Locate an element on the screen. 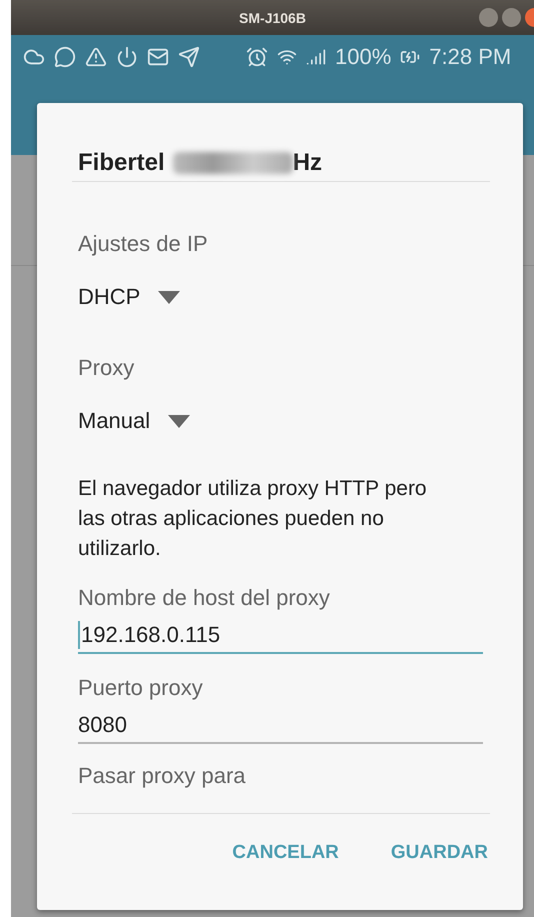 The width and height of the screenshot is (534, 917). dialog-title: Fibertel is located at coordinates (121, 163).